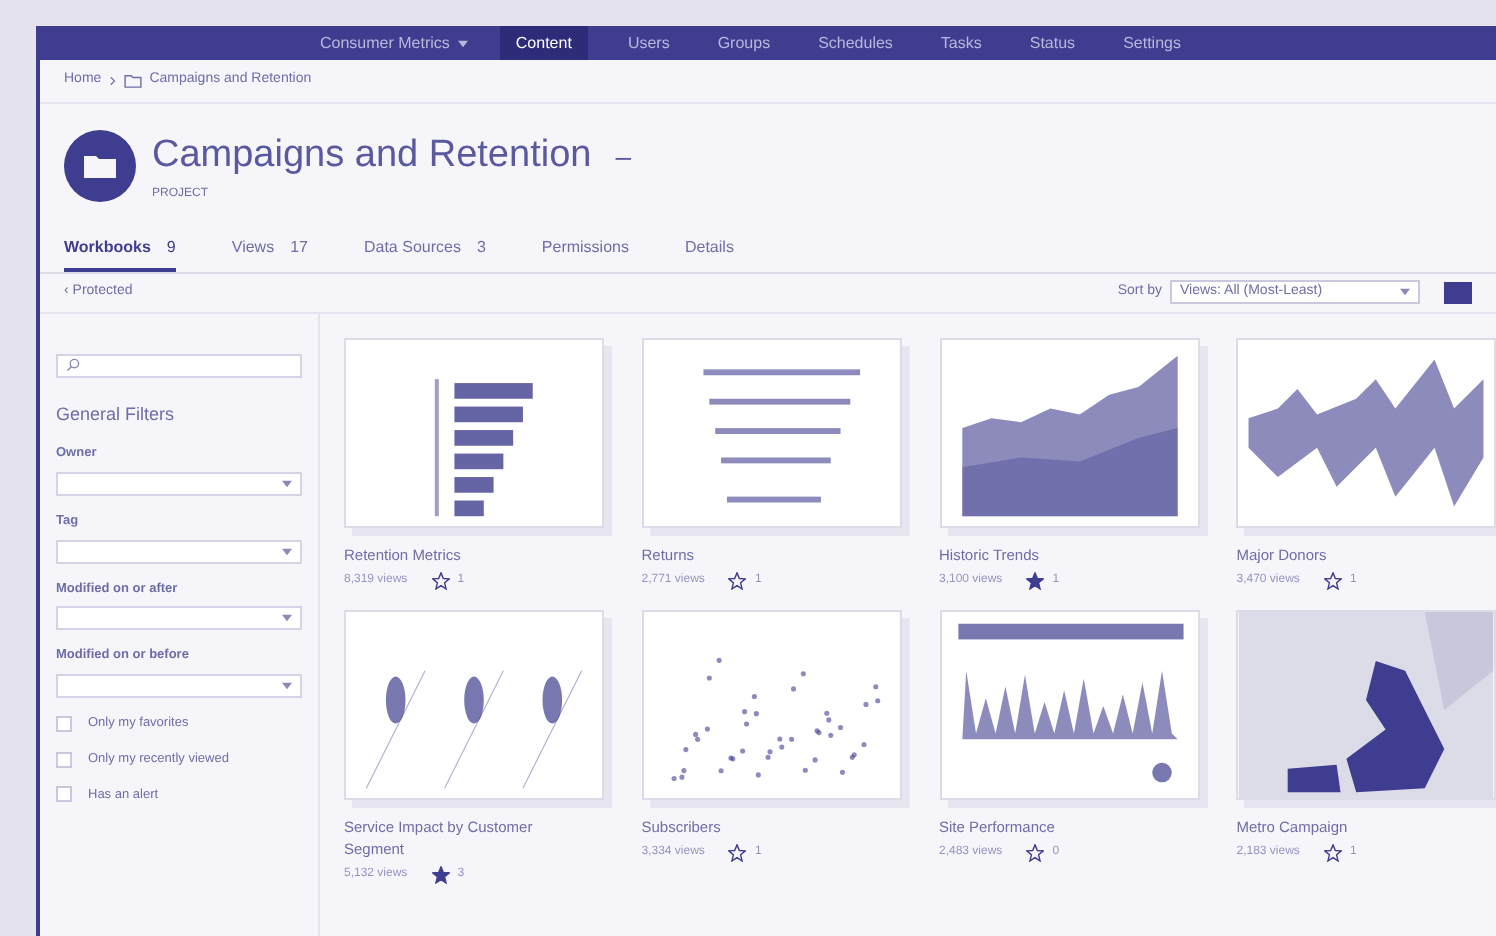  I want to click on site-selector: Consumer Metrics, so click(394, 43).